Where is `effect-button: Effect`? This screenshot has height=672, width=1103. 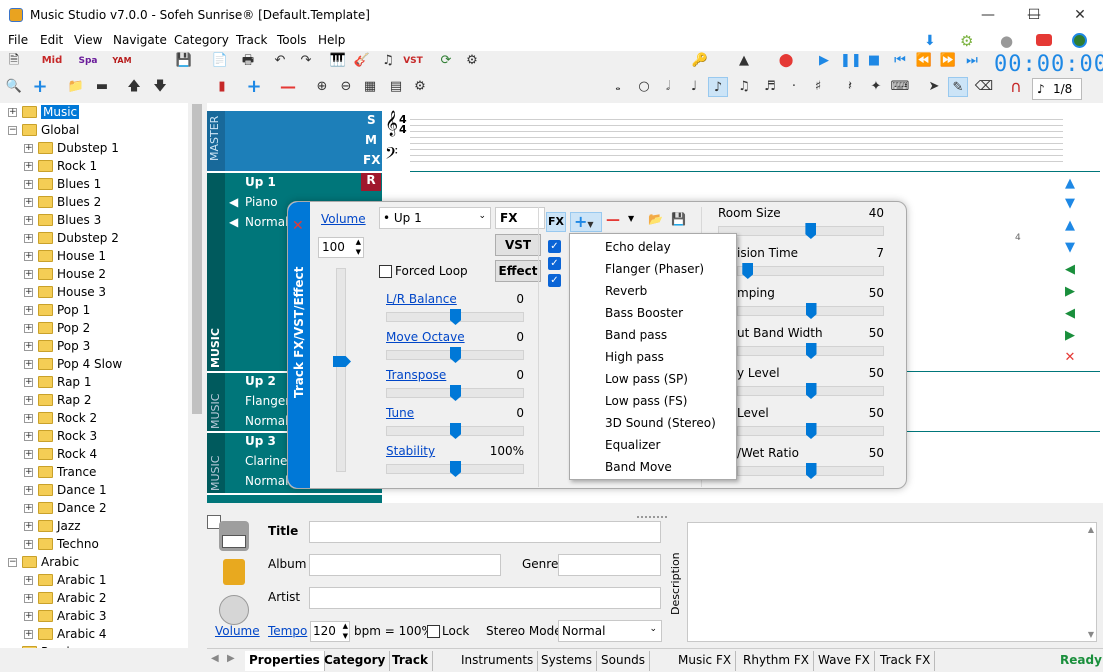 effect-button: Effect is located at coordinates (518, 271).